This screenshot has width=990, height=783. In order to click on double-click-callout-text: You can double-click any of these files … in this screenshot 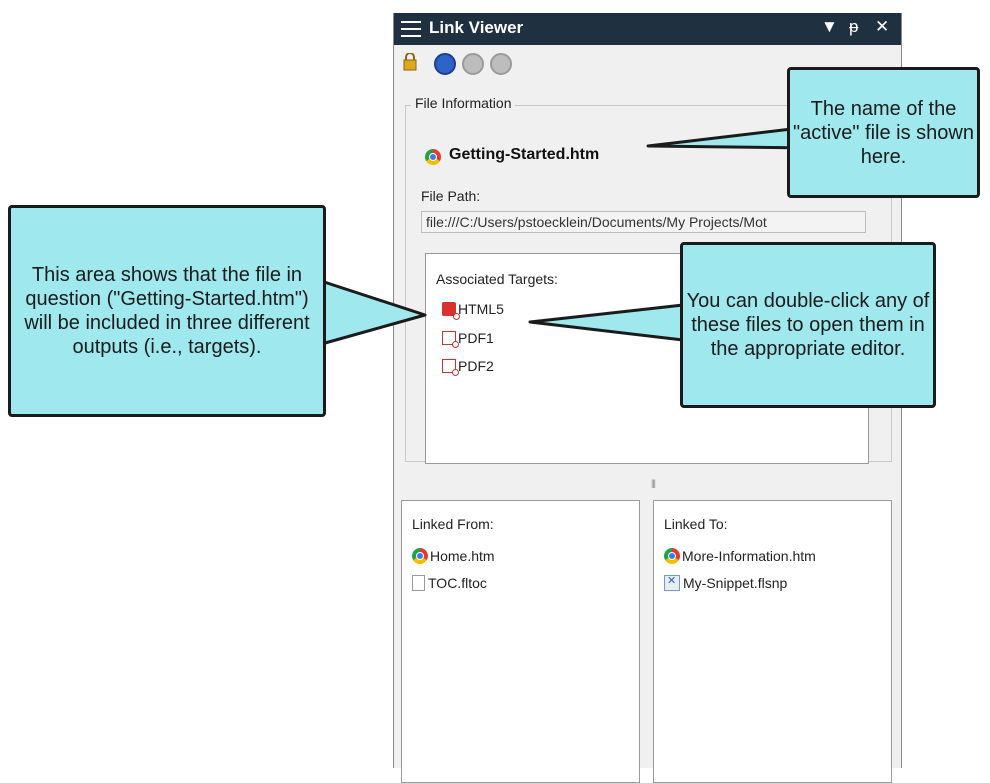, I will do `click(808, 325)`.